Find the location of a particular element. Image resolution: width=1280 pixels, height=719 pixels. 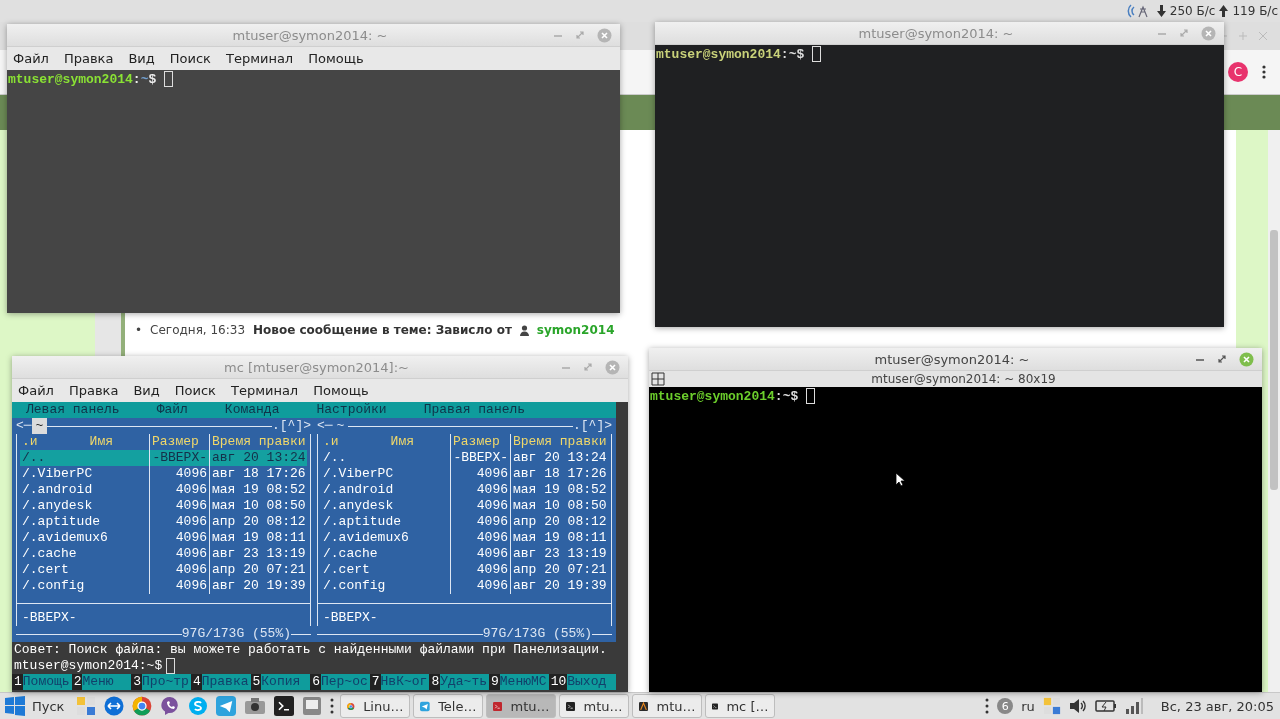

start-button: Пуск is located at coordinates (35, 706).